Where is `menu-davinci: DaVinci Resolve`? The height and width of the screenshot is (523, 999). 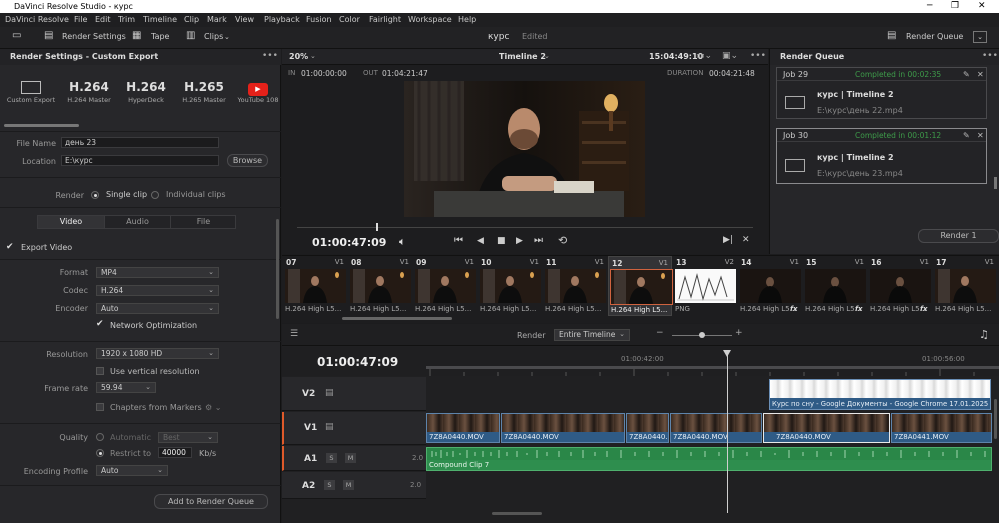 menu-davinci: DaVinci Resolve is located at coordinates (37, 20).